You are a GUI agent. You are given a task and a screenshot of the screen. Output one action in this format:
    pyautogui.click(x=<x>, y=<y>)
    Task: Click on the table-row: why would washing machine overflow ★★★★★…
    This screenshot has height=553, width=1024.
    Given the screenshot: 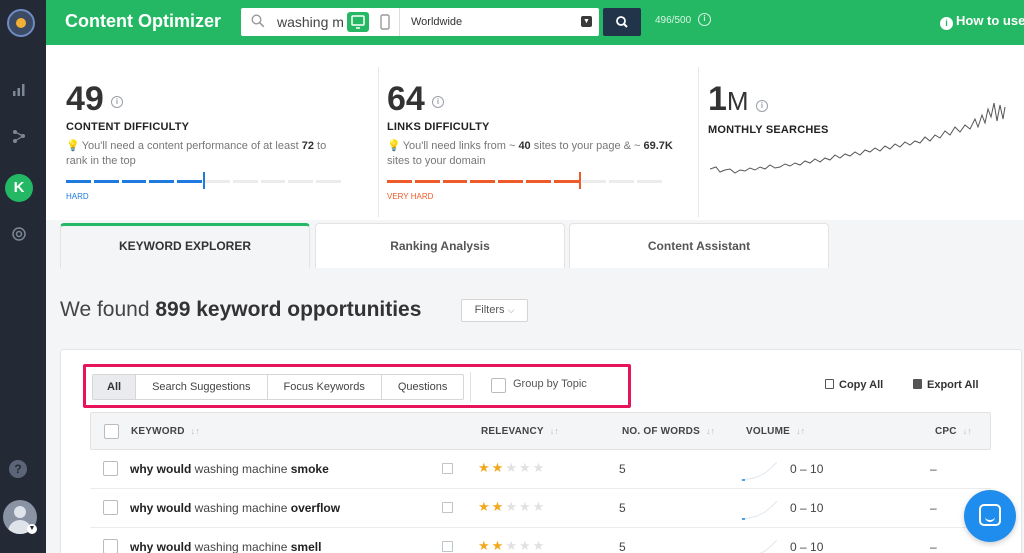 What is the action you would take?
    pyautogui.click(x=540, y=508)
    